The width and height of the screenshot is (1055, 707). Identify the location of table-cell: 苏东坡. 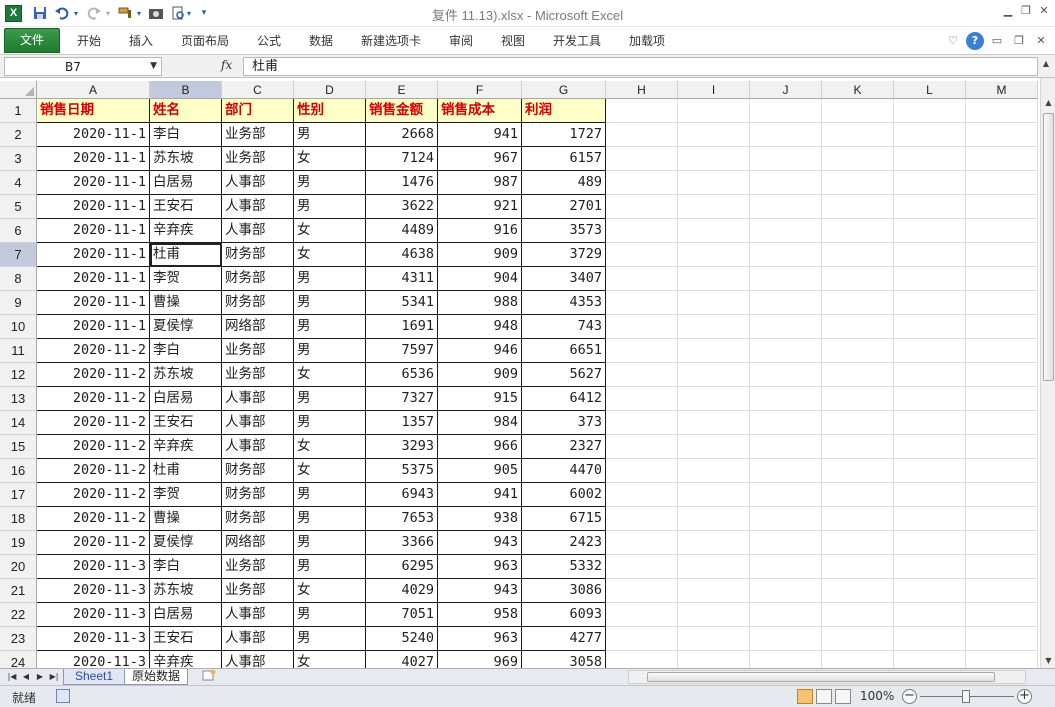
(186, 591).